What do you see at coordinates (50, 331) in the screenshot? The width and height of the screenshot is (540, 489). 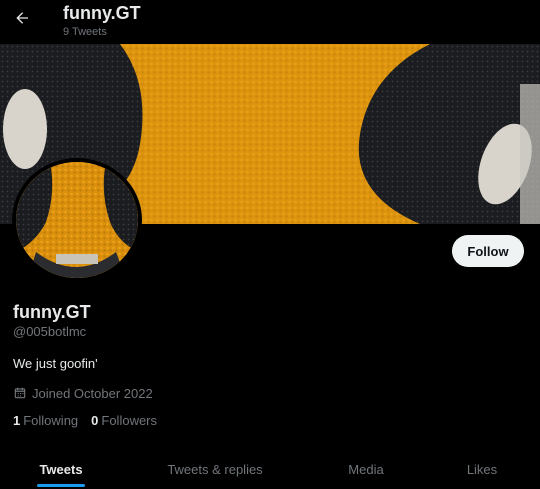 I see `handle: @005botlmc` at bounding box center [50, 331].